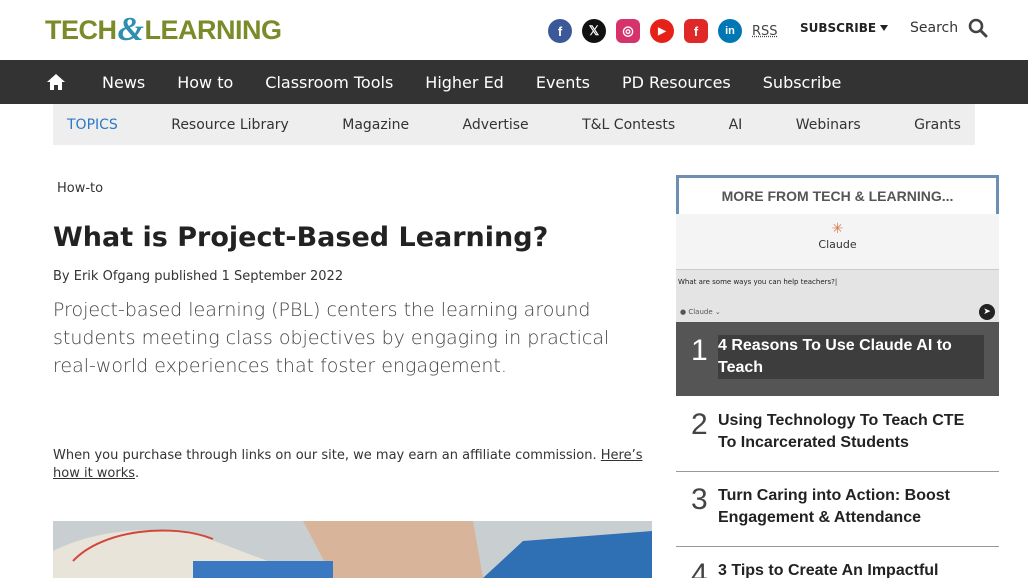 The height and width of the screenshot is (578, 1028). What do you see at coordinates (934, 28) in the screenshot?
I see `search-label: Search` at bounding box center [934, 28].